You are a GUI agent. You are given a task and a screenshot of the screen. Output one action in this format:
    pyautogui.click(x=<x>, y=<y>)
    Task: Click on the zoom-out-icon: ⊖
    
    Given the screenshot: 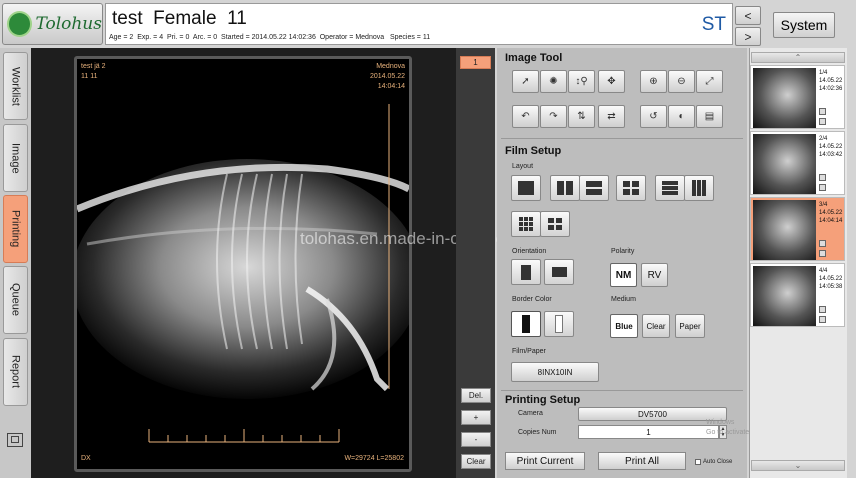 What is the action you would take?
    pyautogui.click(x=681, y=81)
    